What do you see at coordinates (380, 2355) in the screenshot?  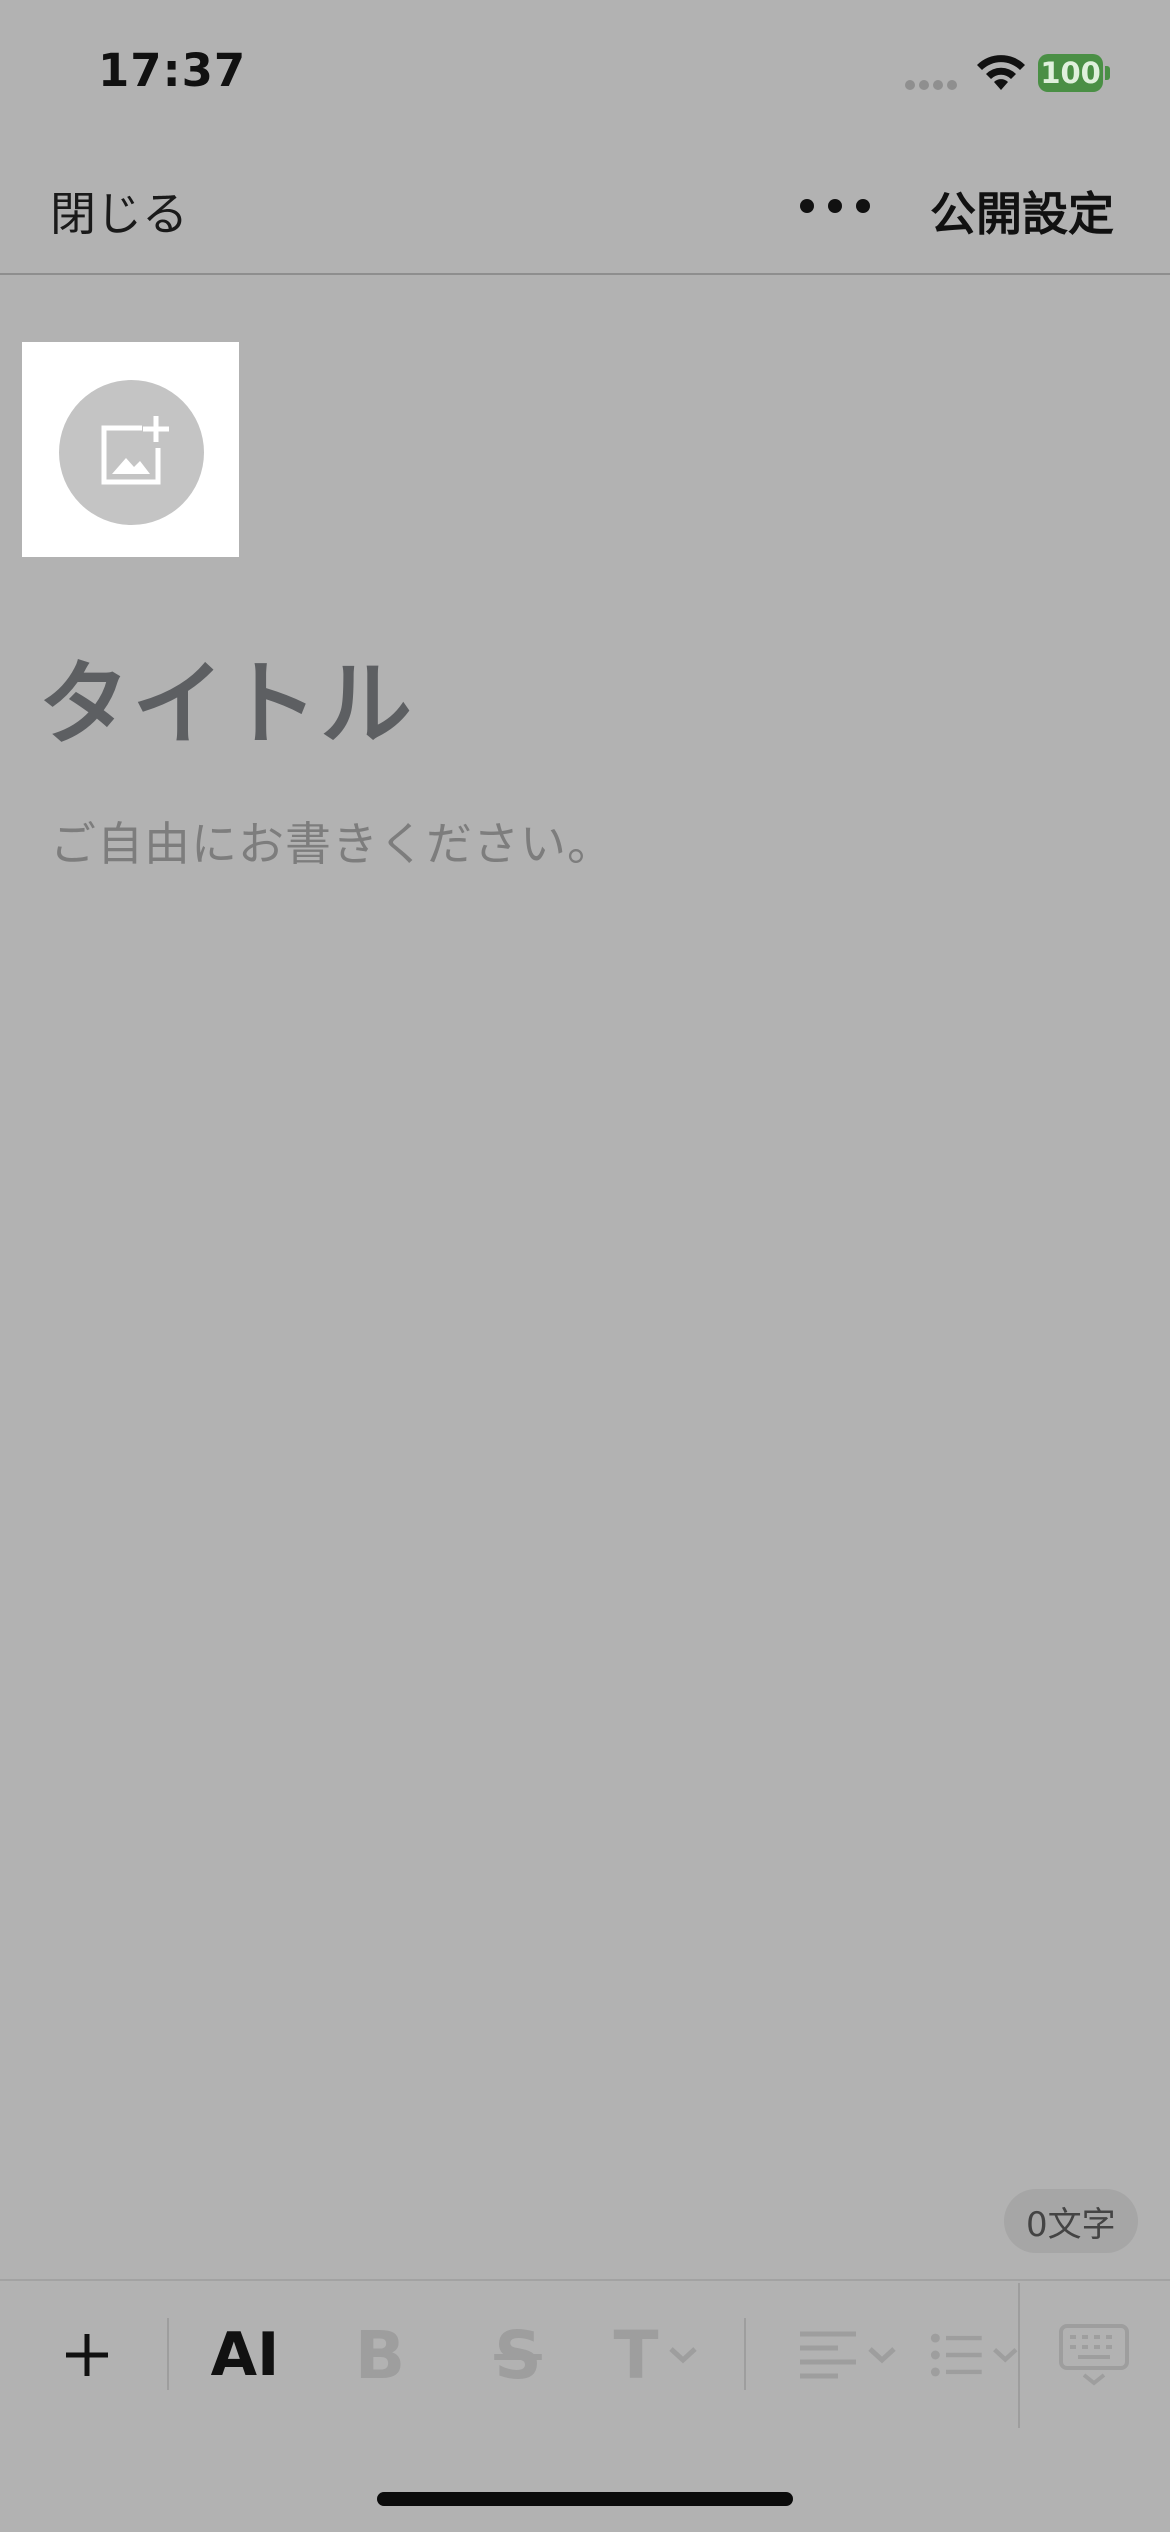 I see `bold-button: B` at bounding box center [380, 2355].